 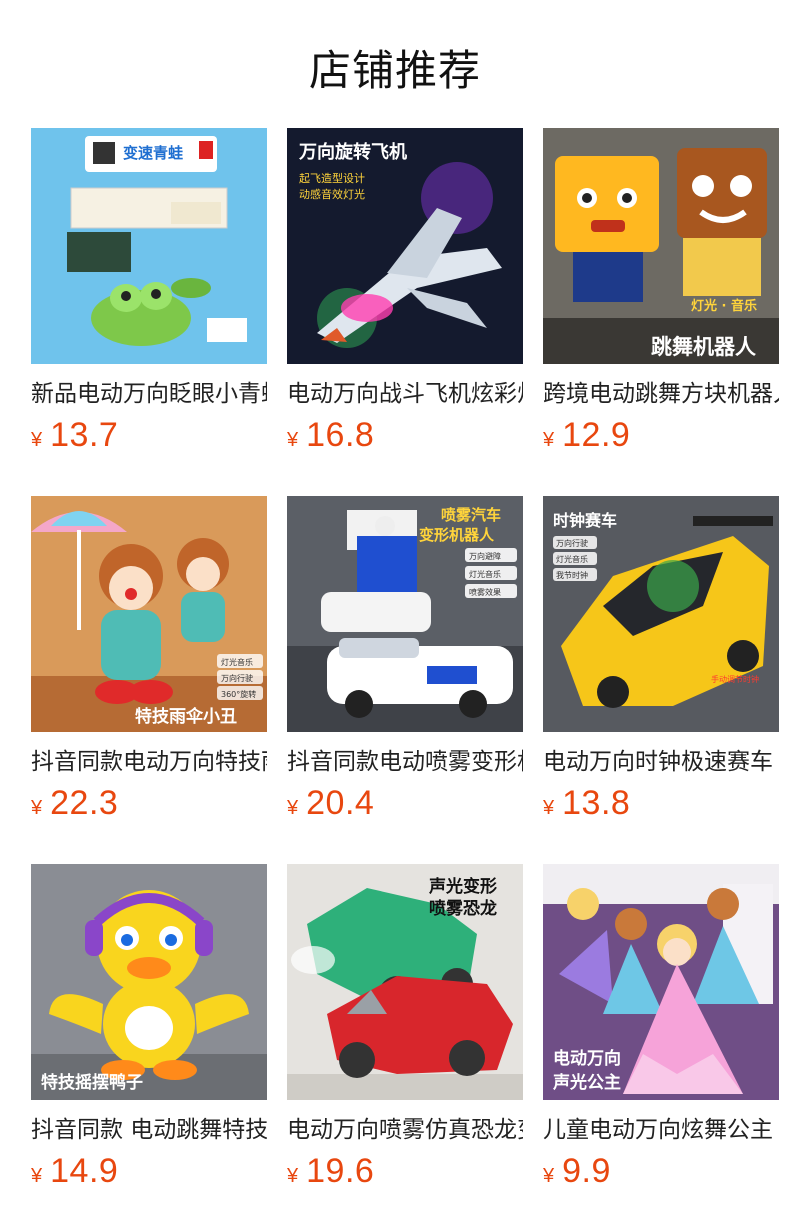 I want to click on product-image: 声光变形 喷雾恐龙, so click(x=405, y=982).